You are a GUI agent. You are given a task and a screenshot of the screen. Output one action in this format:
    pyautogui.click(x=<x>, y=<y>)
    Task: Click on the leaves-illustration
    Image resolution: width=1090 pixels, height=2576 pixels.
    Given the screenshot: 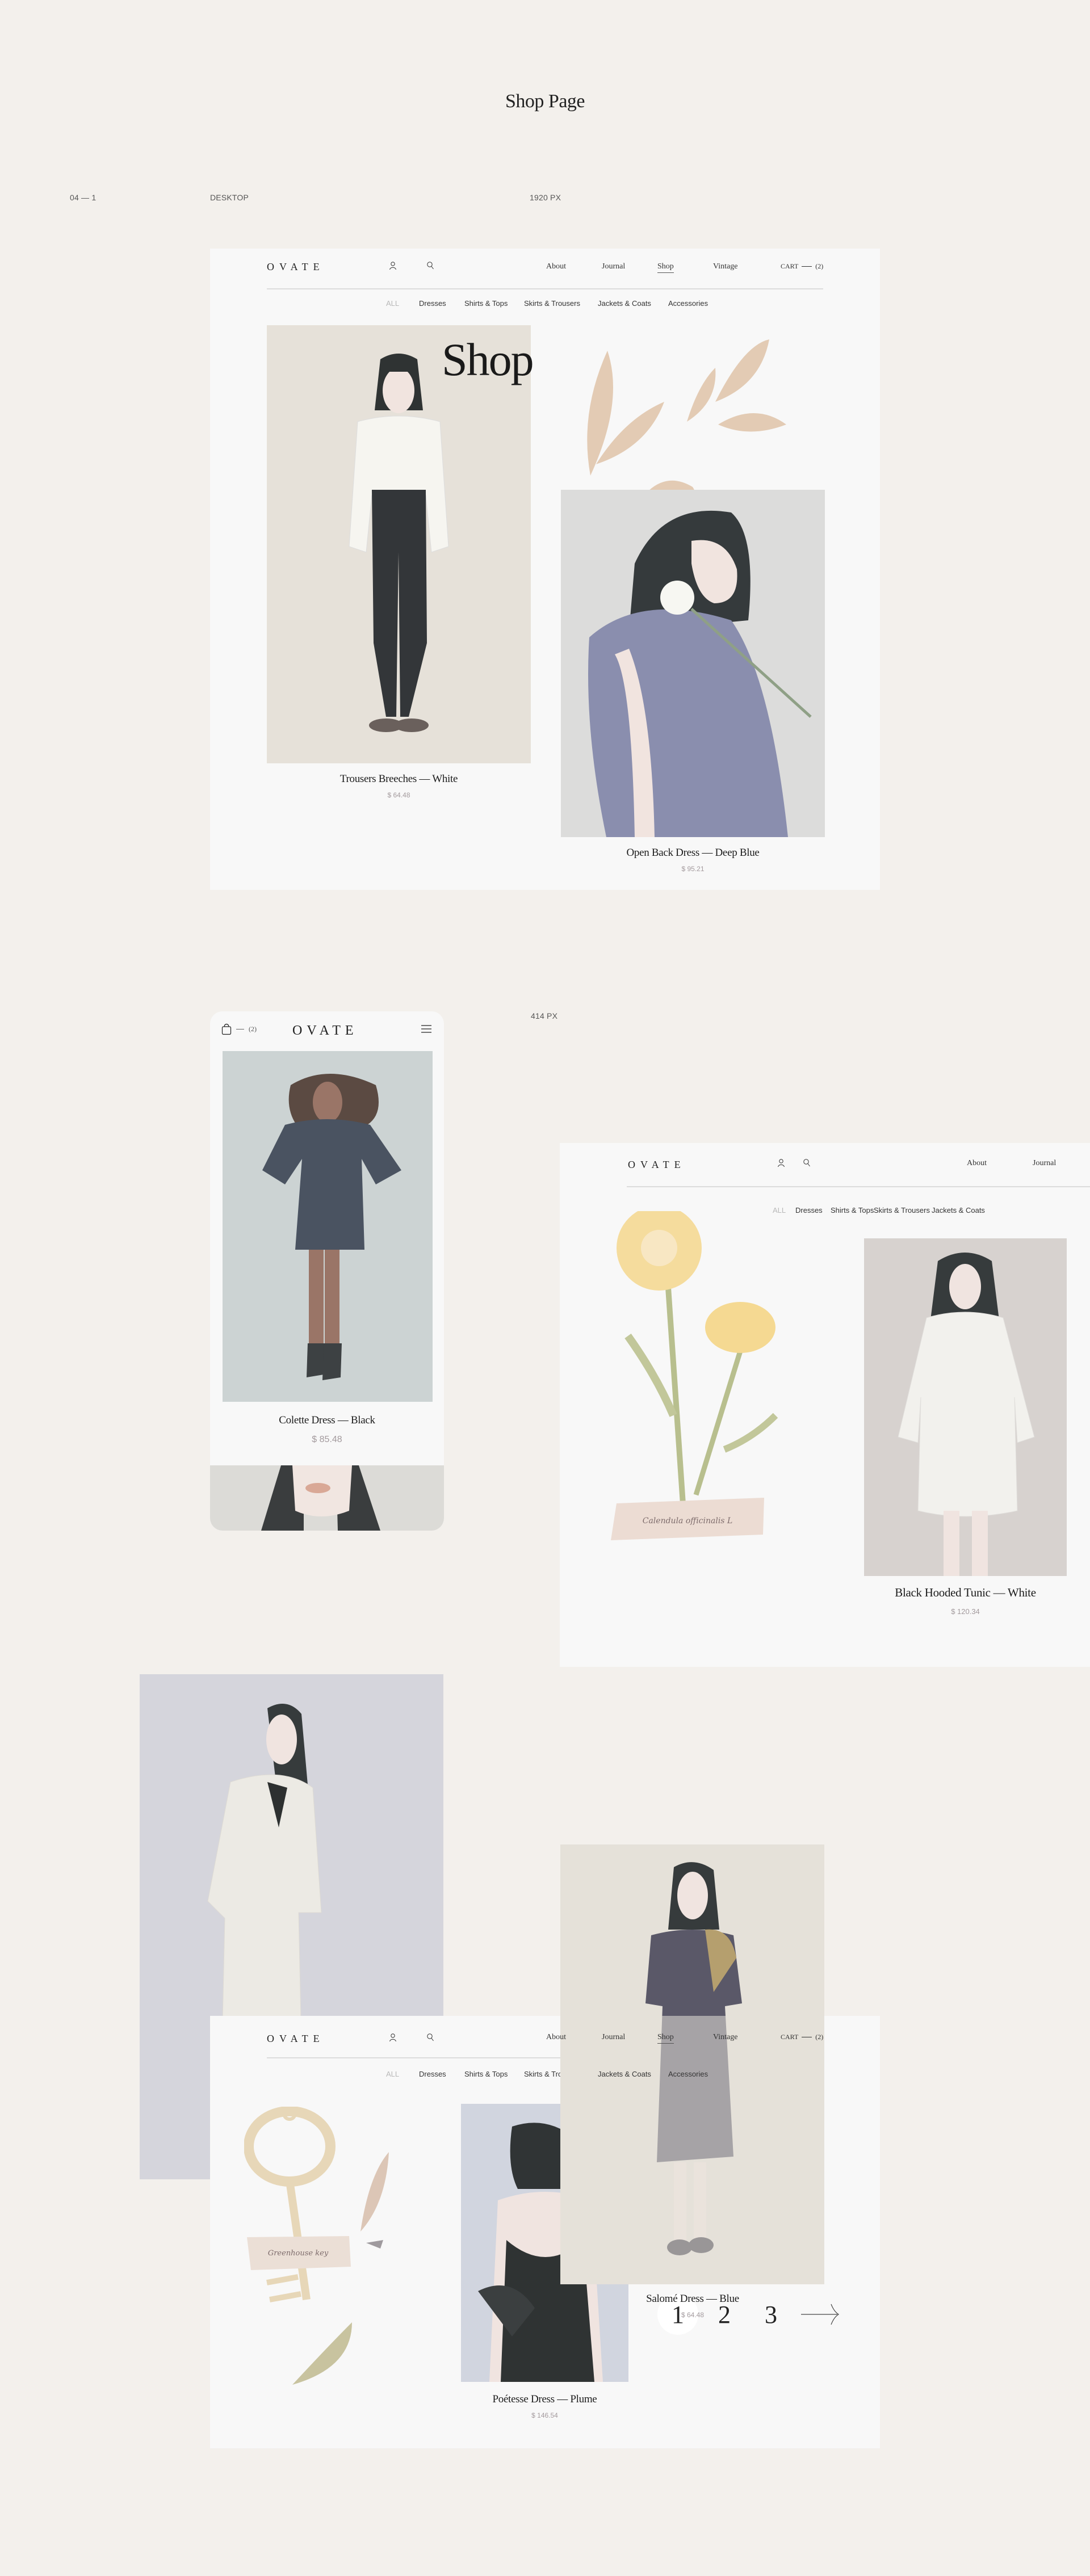 What is the action you would take?
    pyautogui.click(x=687, y=418)
    